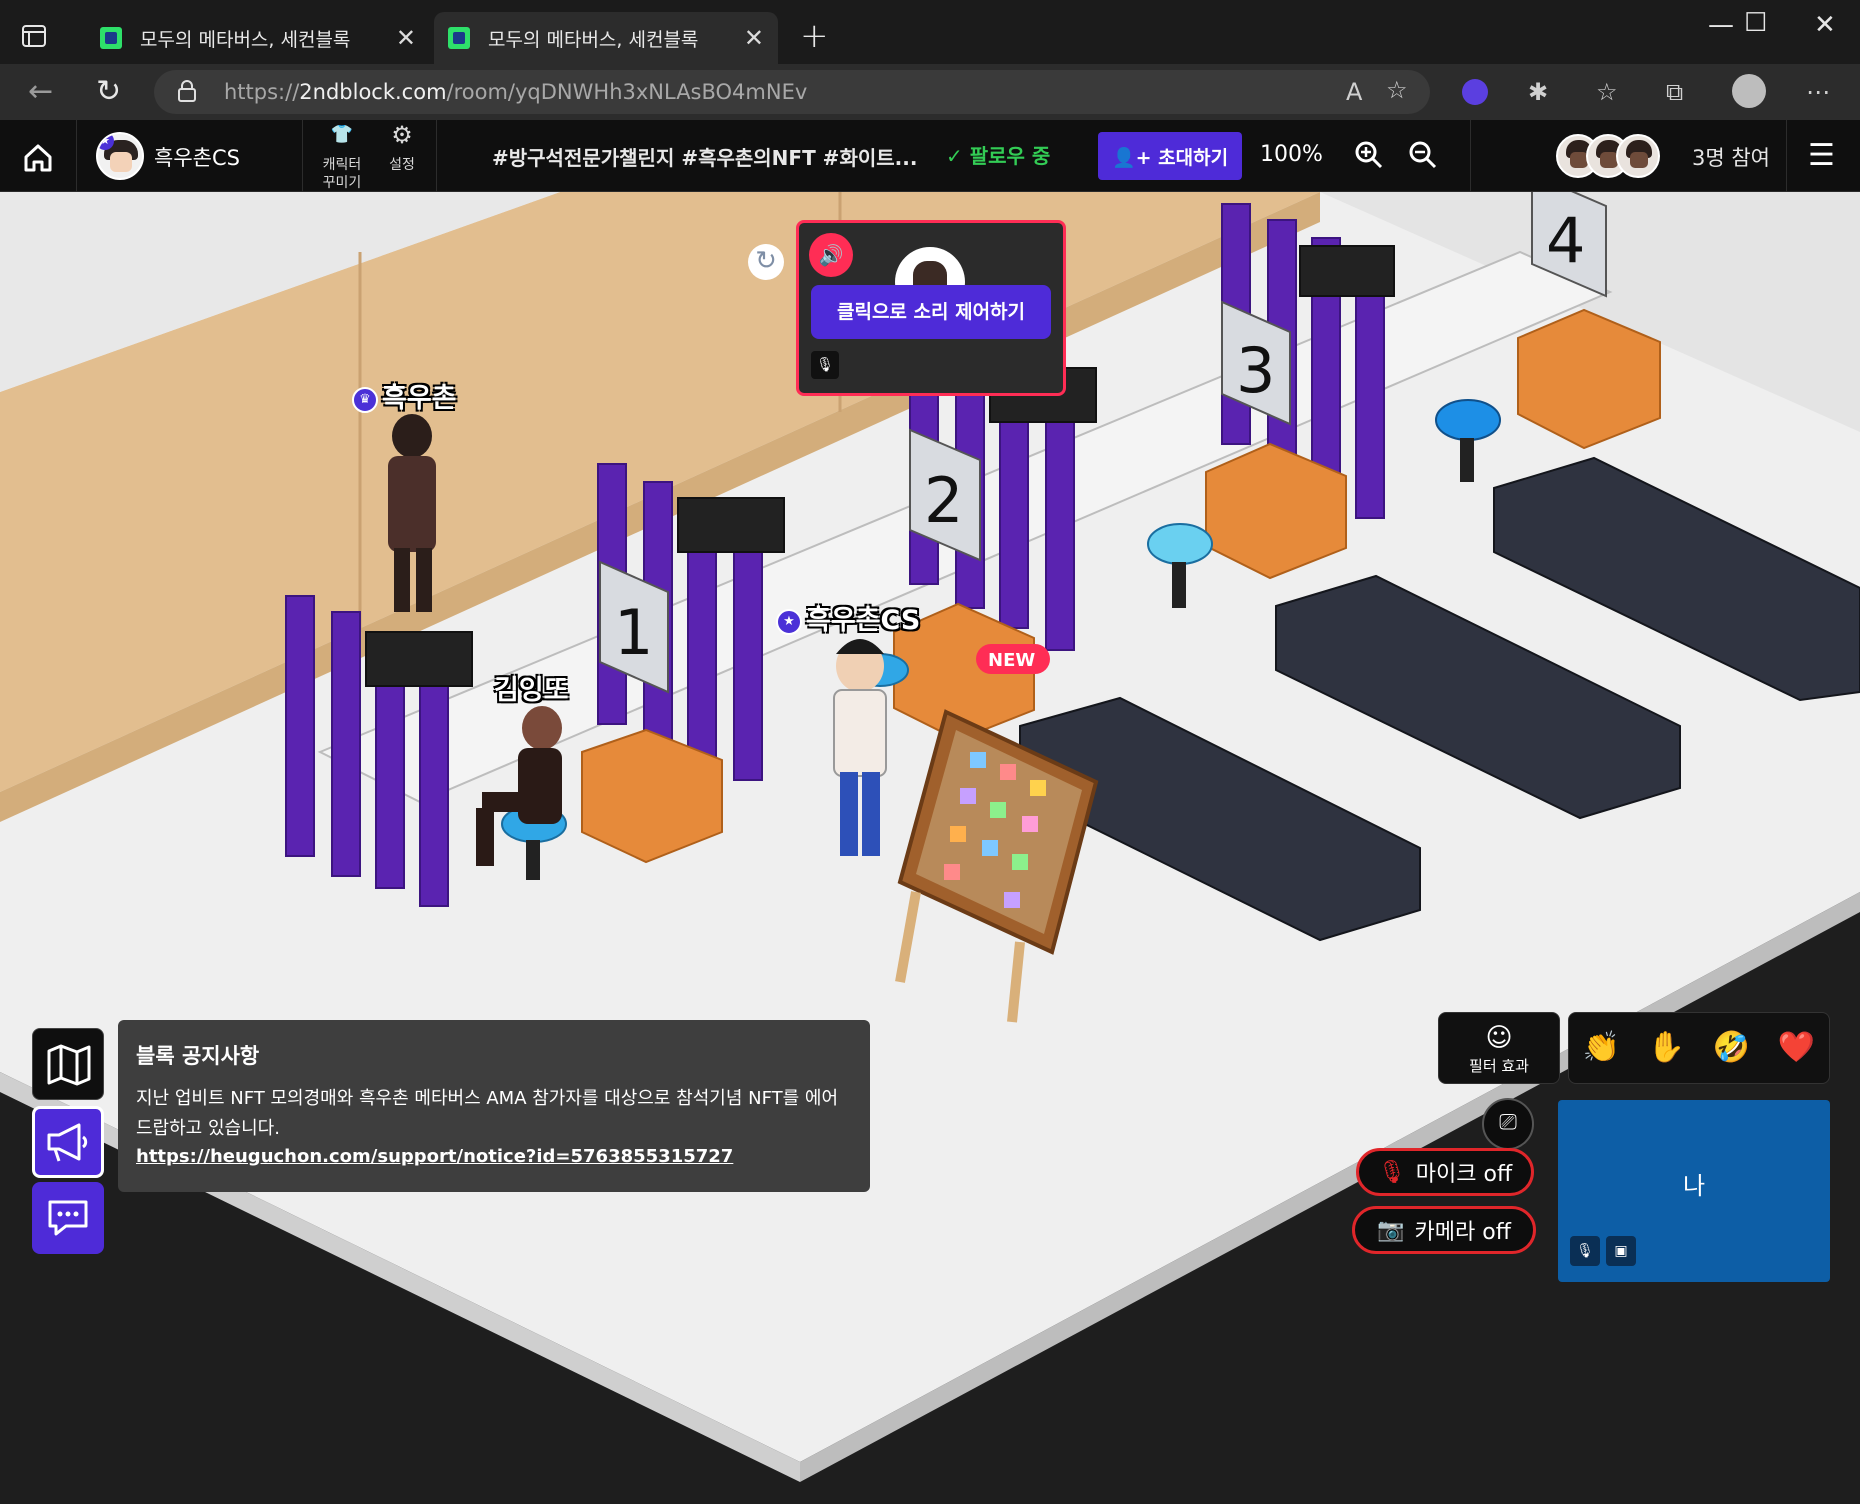 The height and width of the screenshot is (1504, 1860). Describe the element at coordinates (1391, 1230) in the screenshot. I see `camera-off-icon: 📷` at that location.